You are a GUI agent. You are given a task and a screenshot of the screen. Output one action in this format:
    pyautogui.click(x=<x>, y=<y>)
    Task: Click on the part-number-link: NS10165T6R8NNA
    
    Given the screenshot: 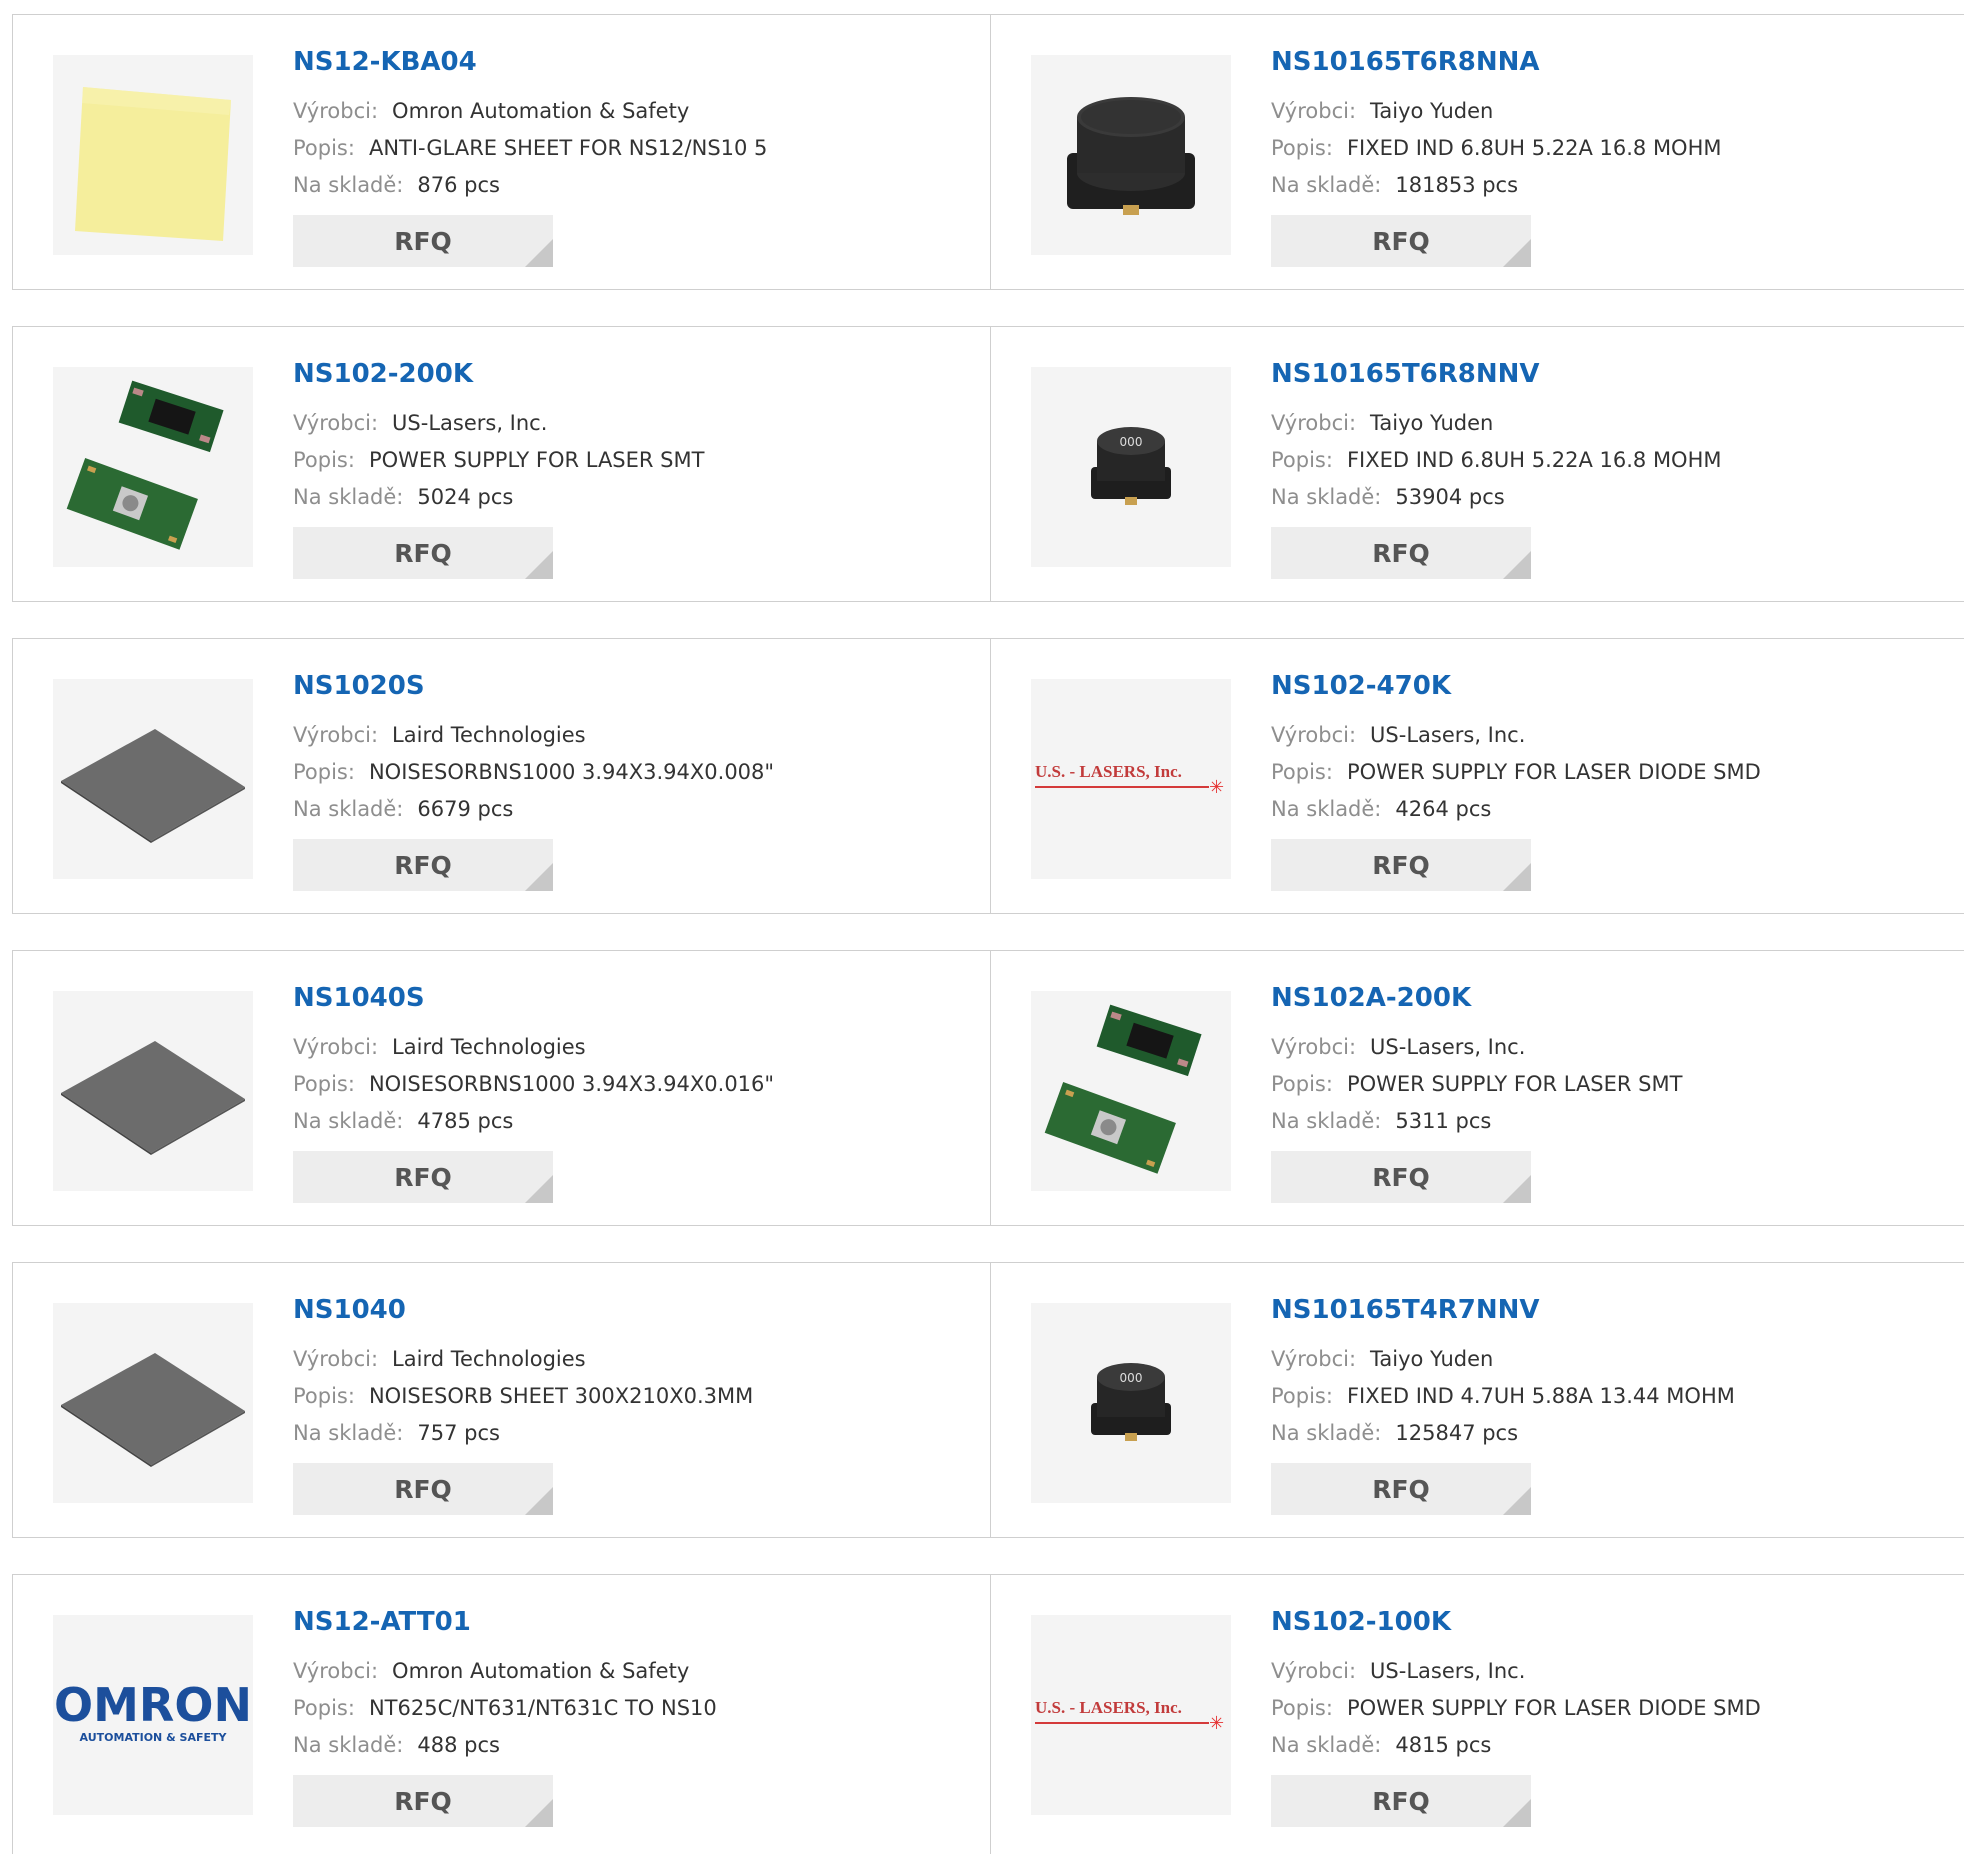 What is the action you would take?
    pyautogui.click(x=1405, y=62)
    